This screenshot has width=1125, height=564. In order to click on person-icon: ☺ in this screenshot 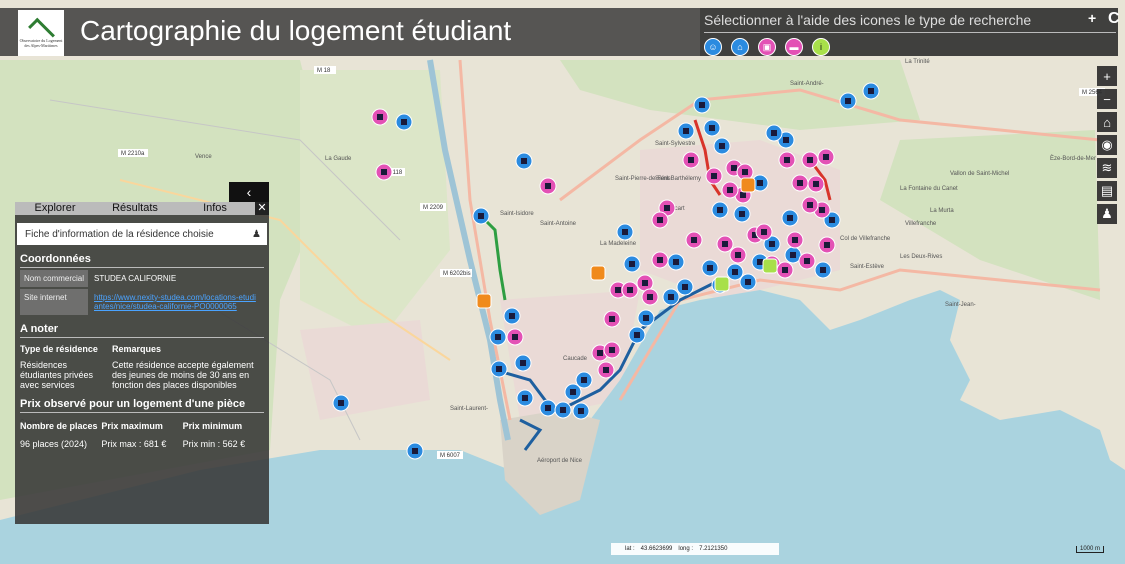, I will do `click(713, 47)`.